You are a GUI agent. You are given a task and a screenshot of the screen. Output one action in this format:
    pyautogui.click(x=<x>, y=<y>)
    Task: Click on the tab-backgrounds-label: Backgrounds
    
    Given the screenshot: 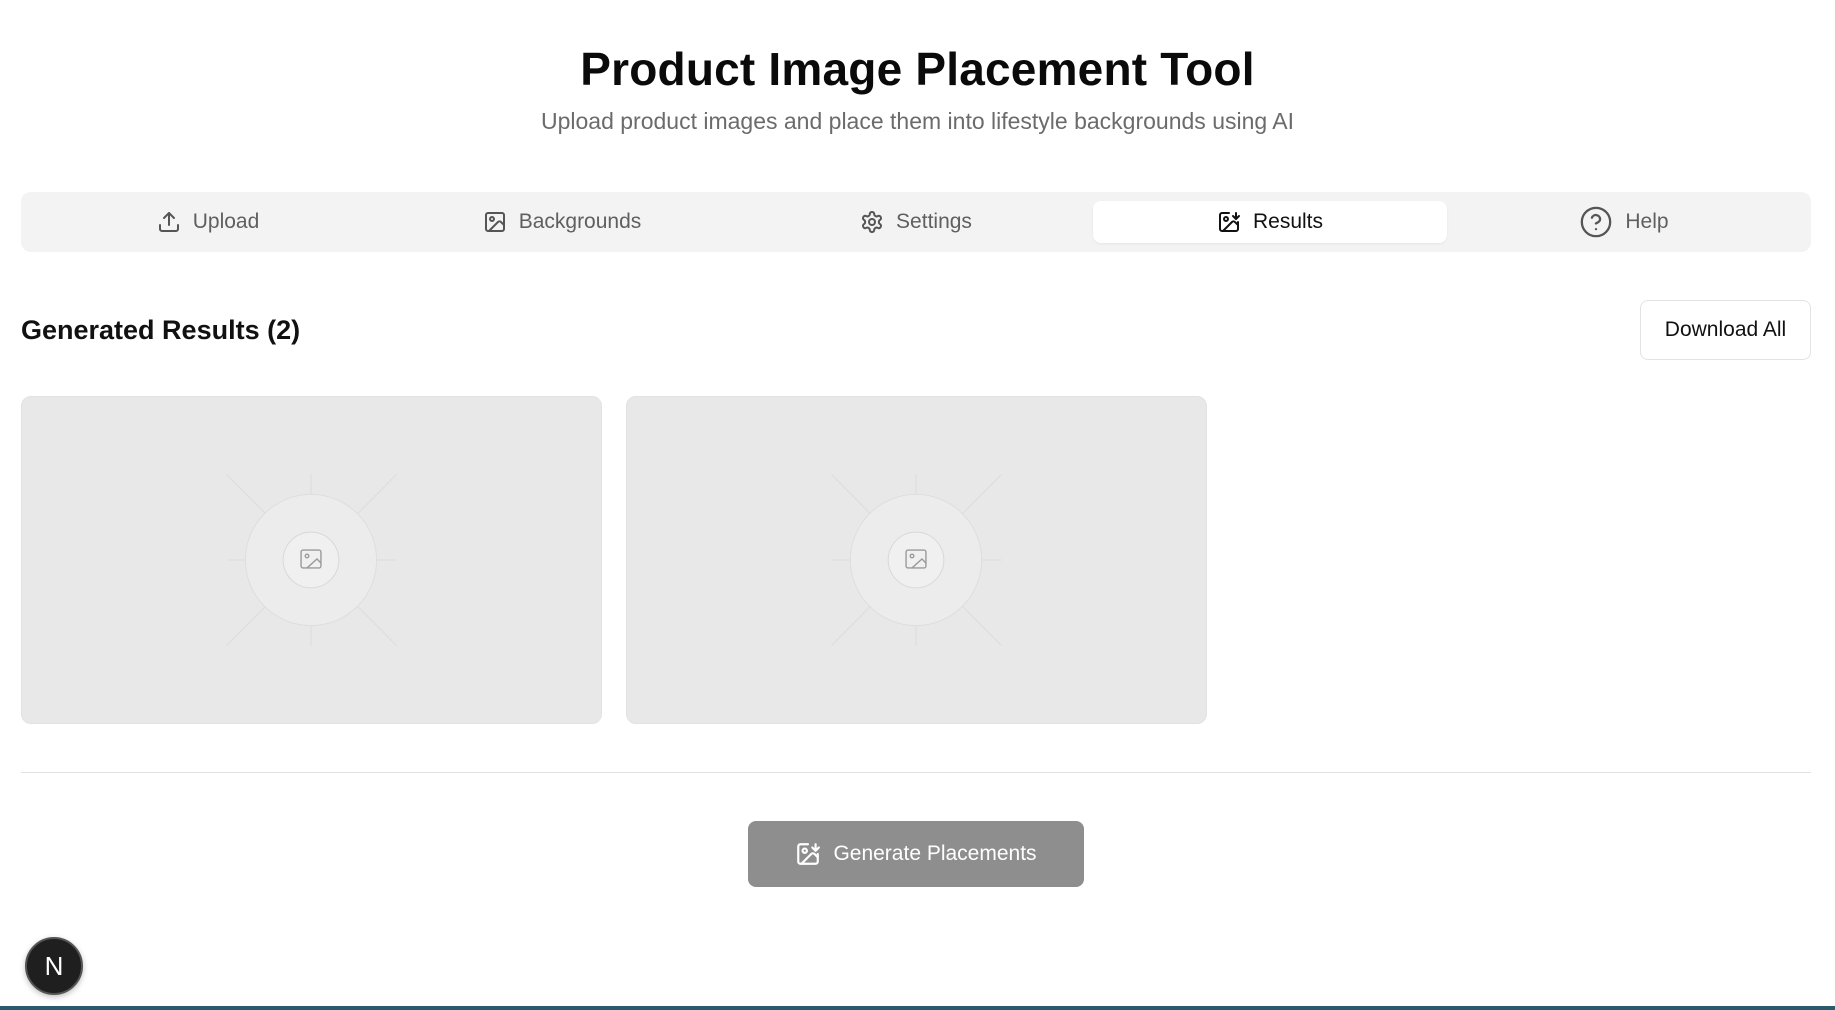 What is the action you would take?
    pyautogui.click(x=580, y=221)
    